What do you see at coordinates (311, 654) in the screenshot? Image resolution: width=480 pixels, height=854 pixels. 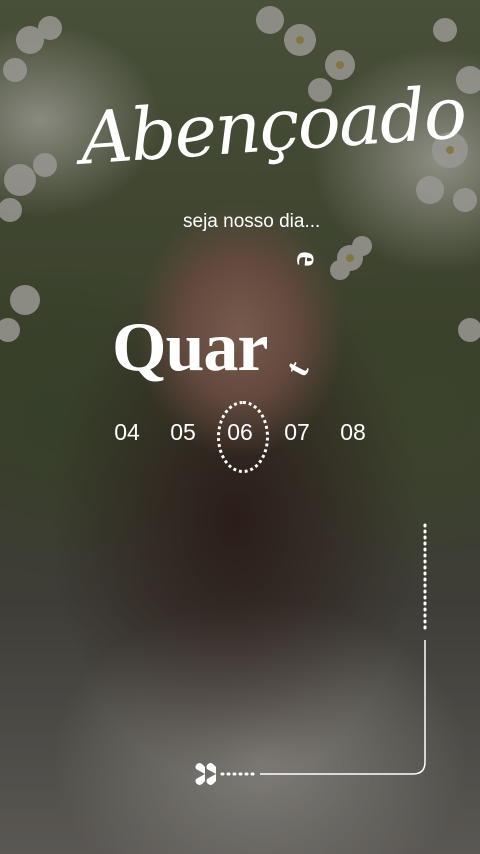 I see `corner-frame-decoration` at bounding box center [311, 654].